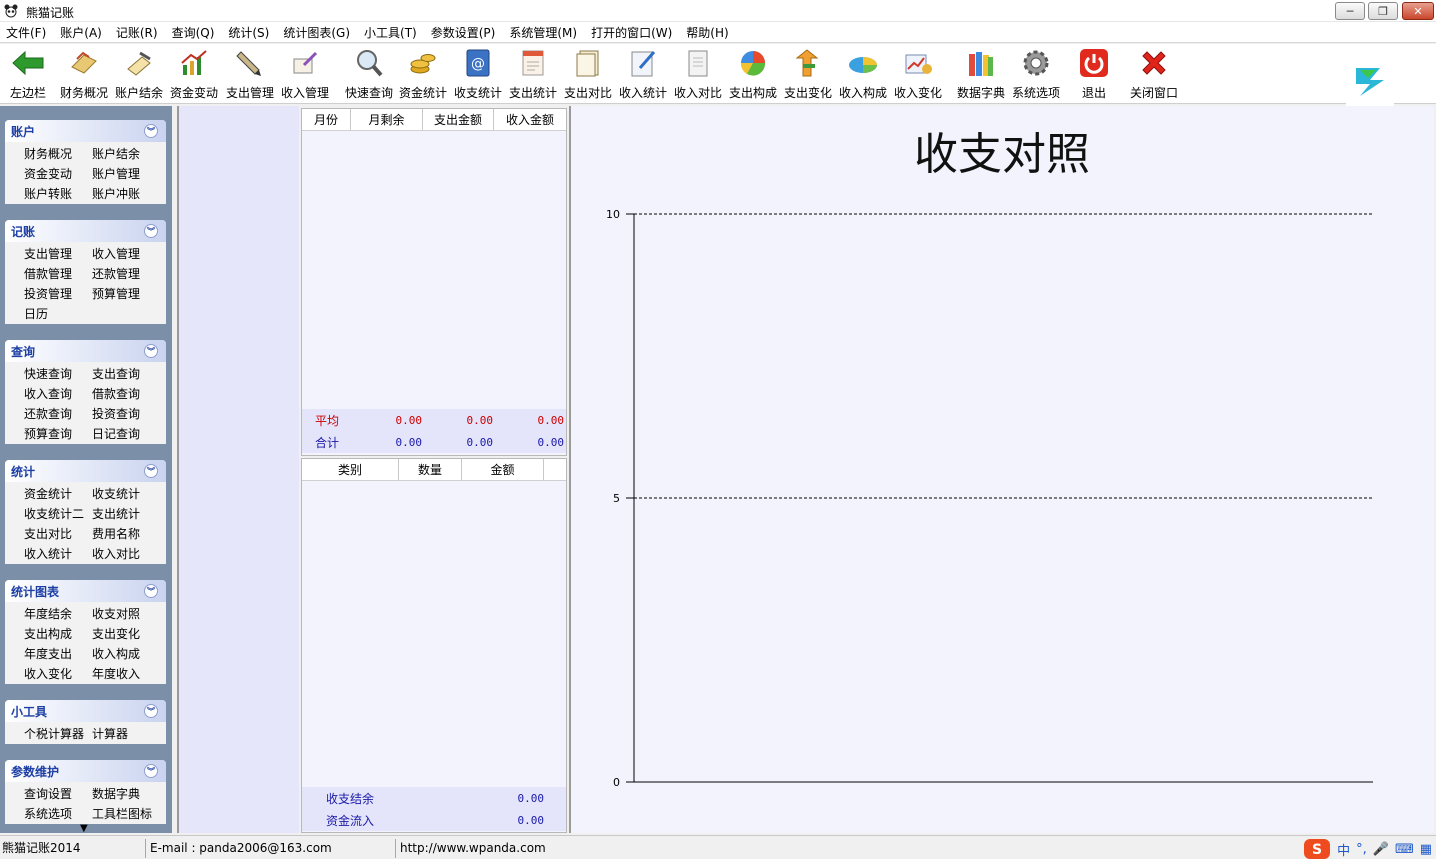 This screenshot has height=859, width=1436. Describe the element at coordinates (387, 119) in the screenshot. I see `column-header-remaining: 月剩余` at that location.